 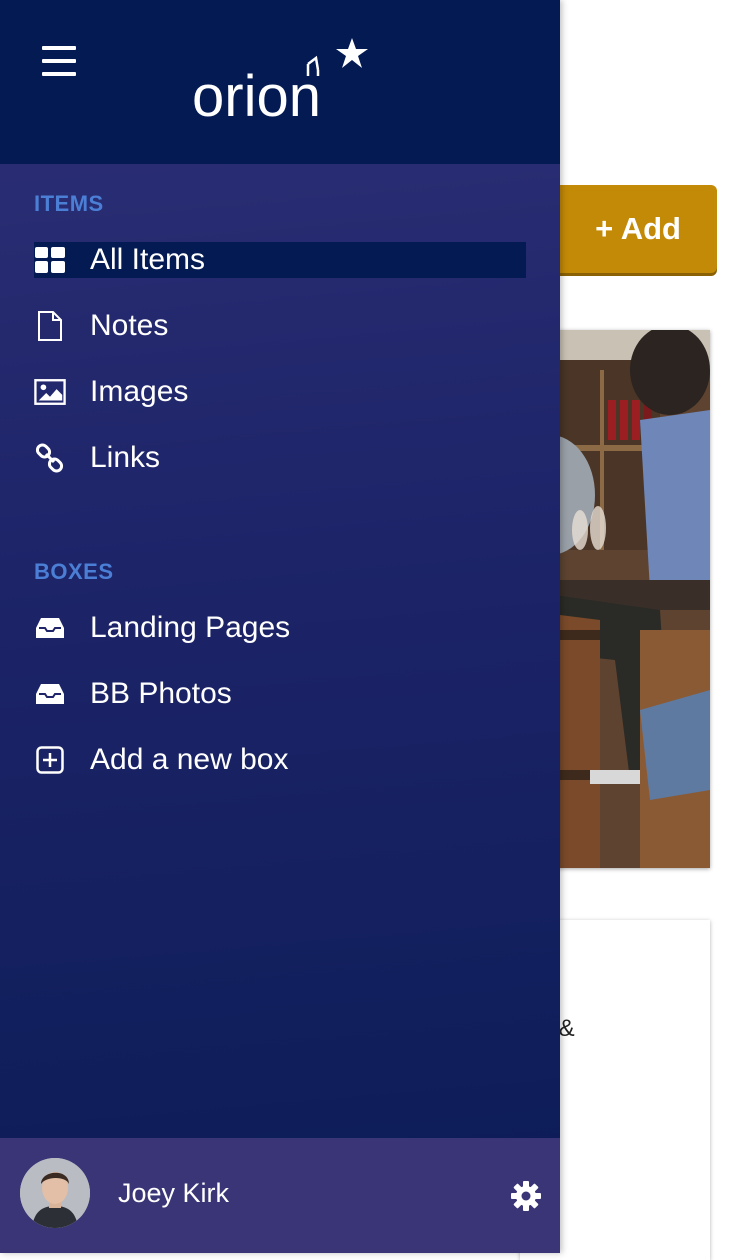 I want to click on star-icon, so click(x=352, y=53).